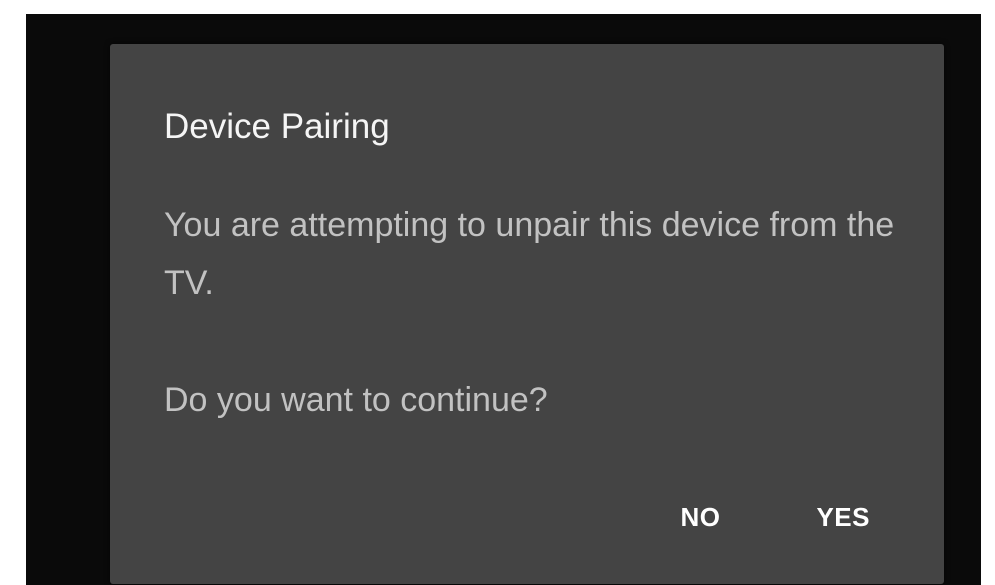 This screenshot has height=585, width=995. I want to click on yes-button: YES, so click(843, 517).